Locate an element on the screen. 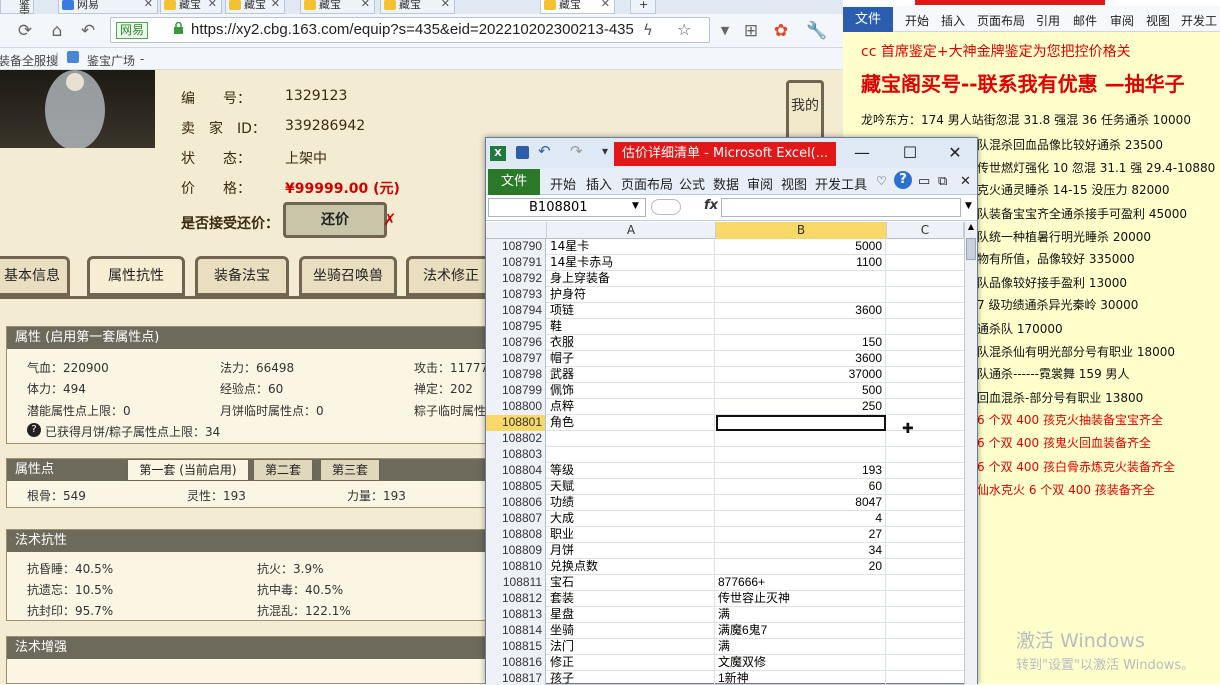 This screenshot has width=1220, height=685. formula-input is located at coordinates (841, 207).